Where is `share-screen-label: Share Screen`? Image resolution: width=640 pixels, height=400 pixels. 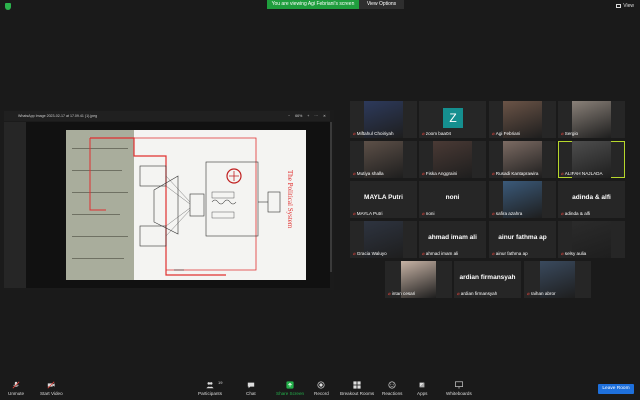
share-screen-label: Share Screen is located at coordinates (290, 393).